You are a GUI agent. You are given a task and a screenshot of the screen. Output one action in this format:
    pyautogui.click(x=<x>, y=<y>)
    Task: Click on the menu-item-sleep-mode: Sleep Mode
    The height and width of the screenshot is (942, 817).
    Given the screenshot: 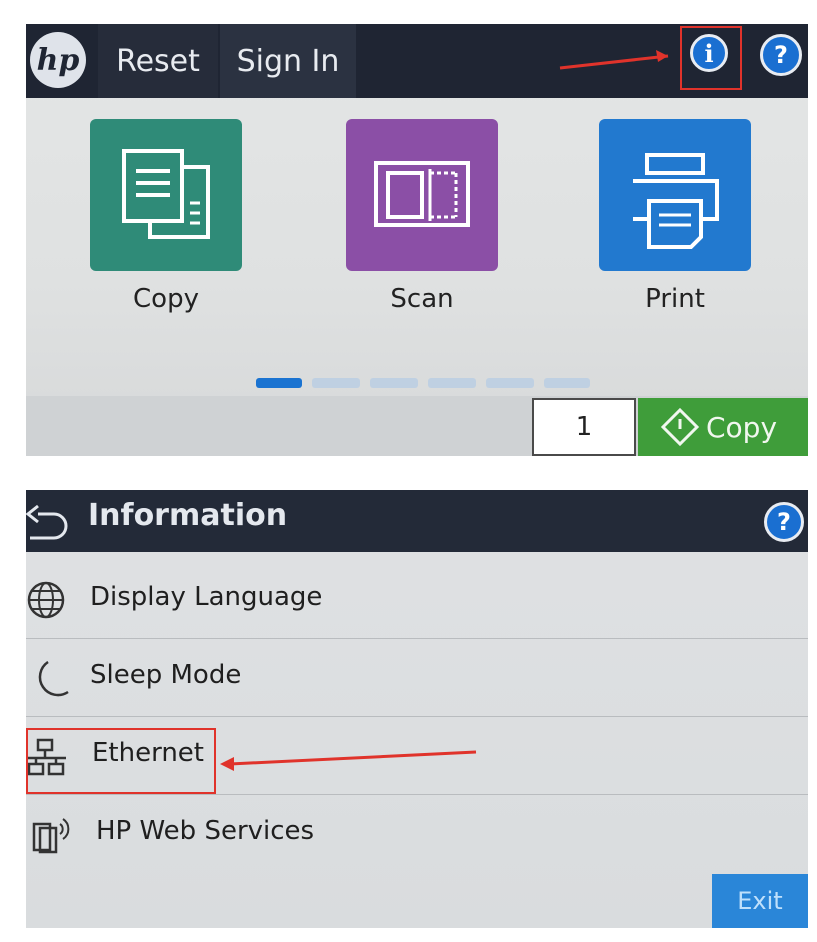 What is the action you would take?
    pyautogui.click(x=417, y=678)
    